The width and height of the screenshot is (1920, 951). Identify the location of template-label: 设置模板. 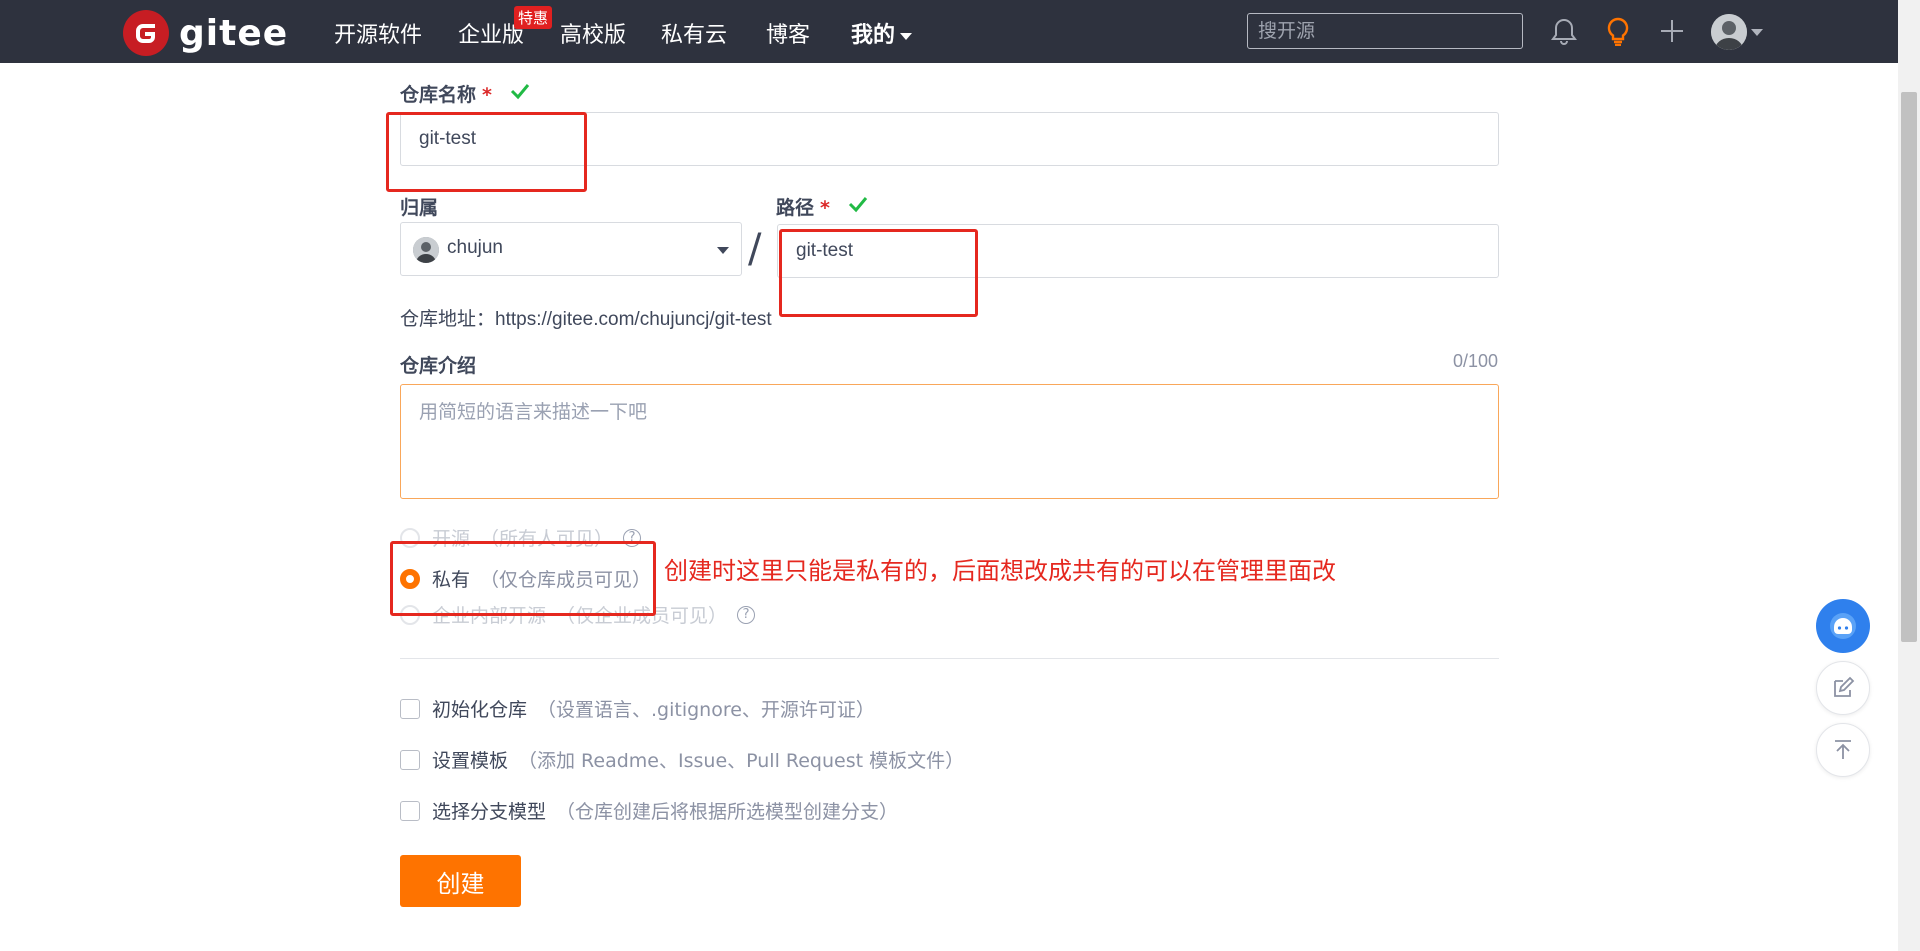
(470, 761).